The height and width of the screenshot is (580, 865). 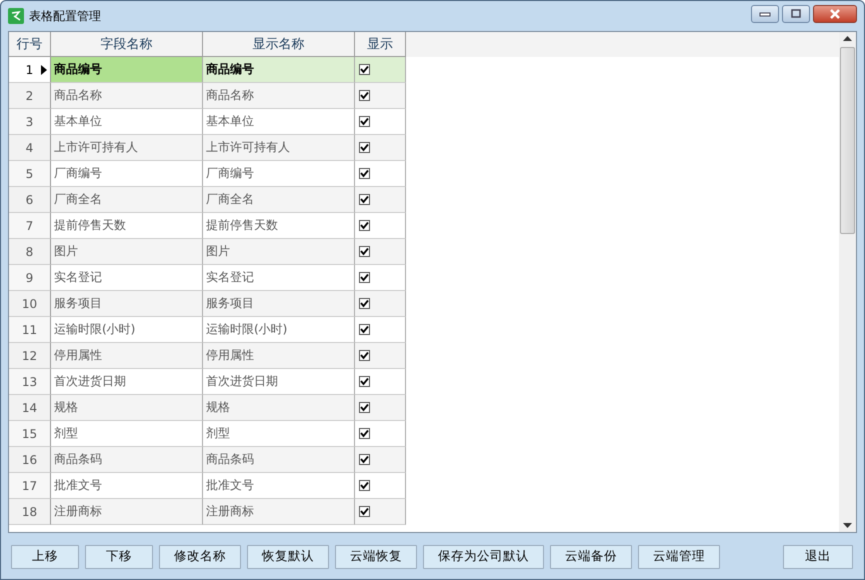 What do you see at coordinates (376, 556) in the screenshot?
I see `action-button: 云端恢复` at bounding box center [376, 556].